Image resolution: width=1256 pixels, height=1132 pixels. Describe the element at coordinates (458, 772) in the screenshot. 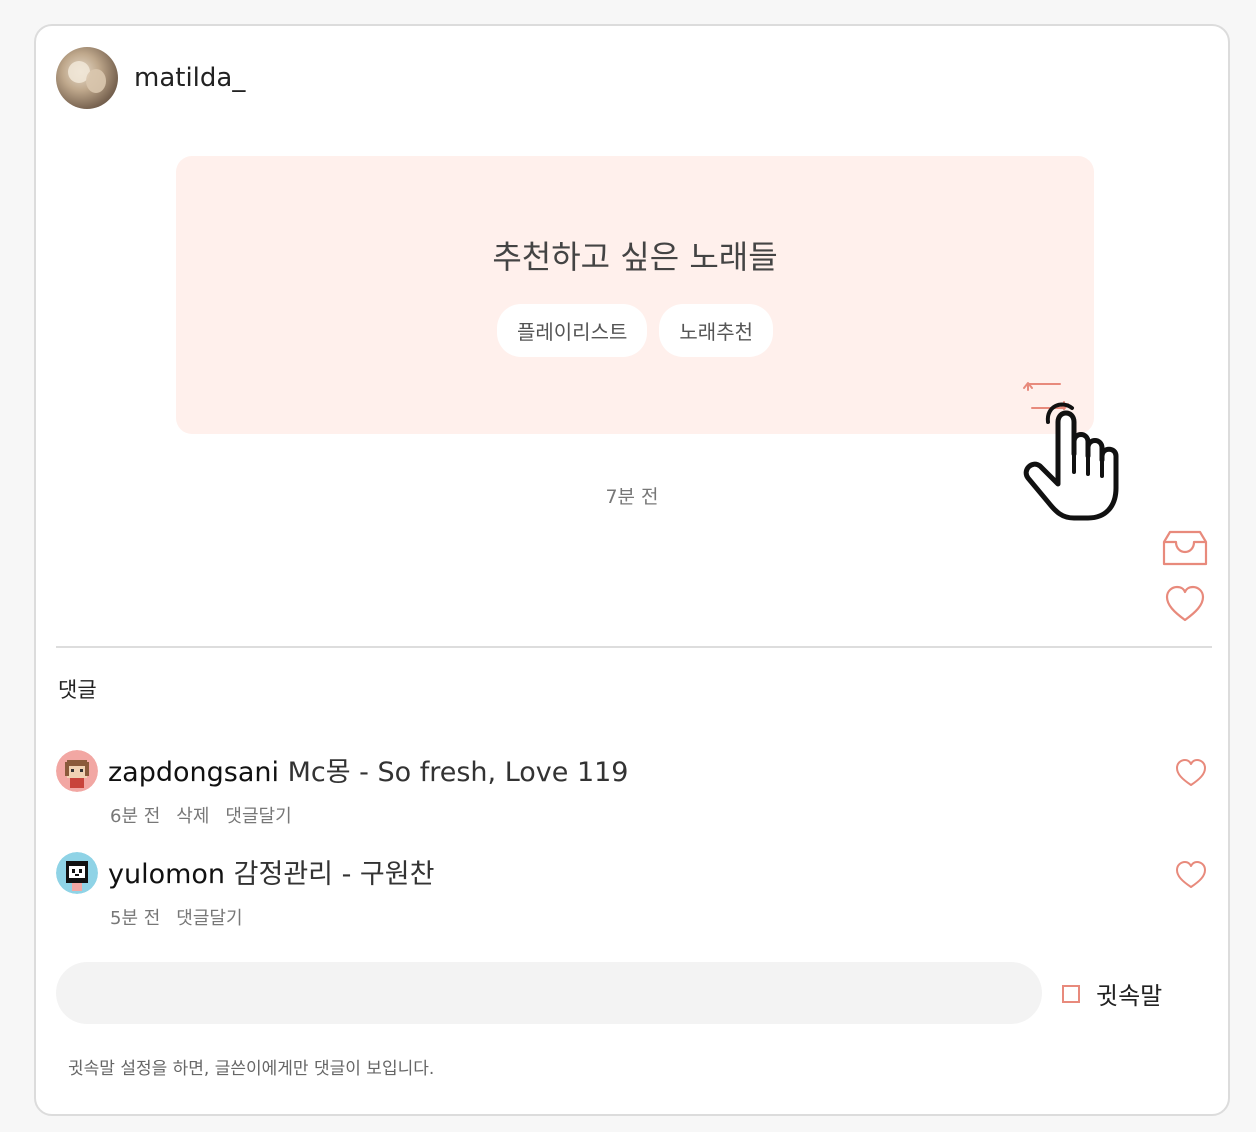

I see `comment-text: Mc몽 - So fresh, Love 119` at that location.